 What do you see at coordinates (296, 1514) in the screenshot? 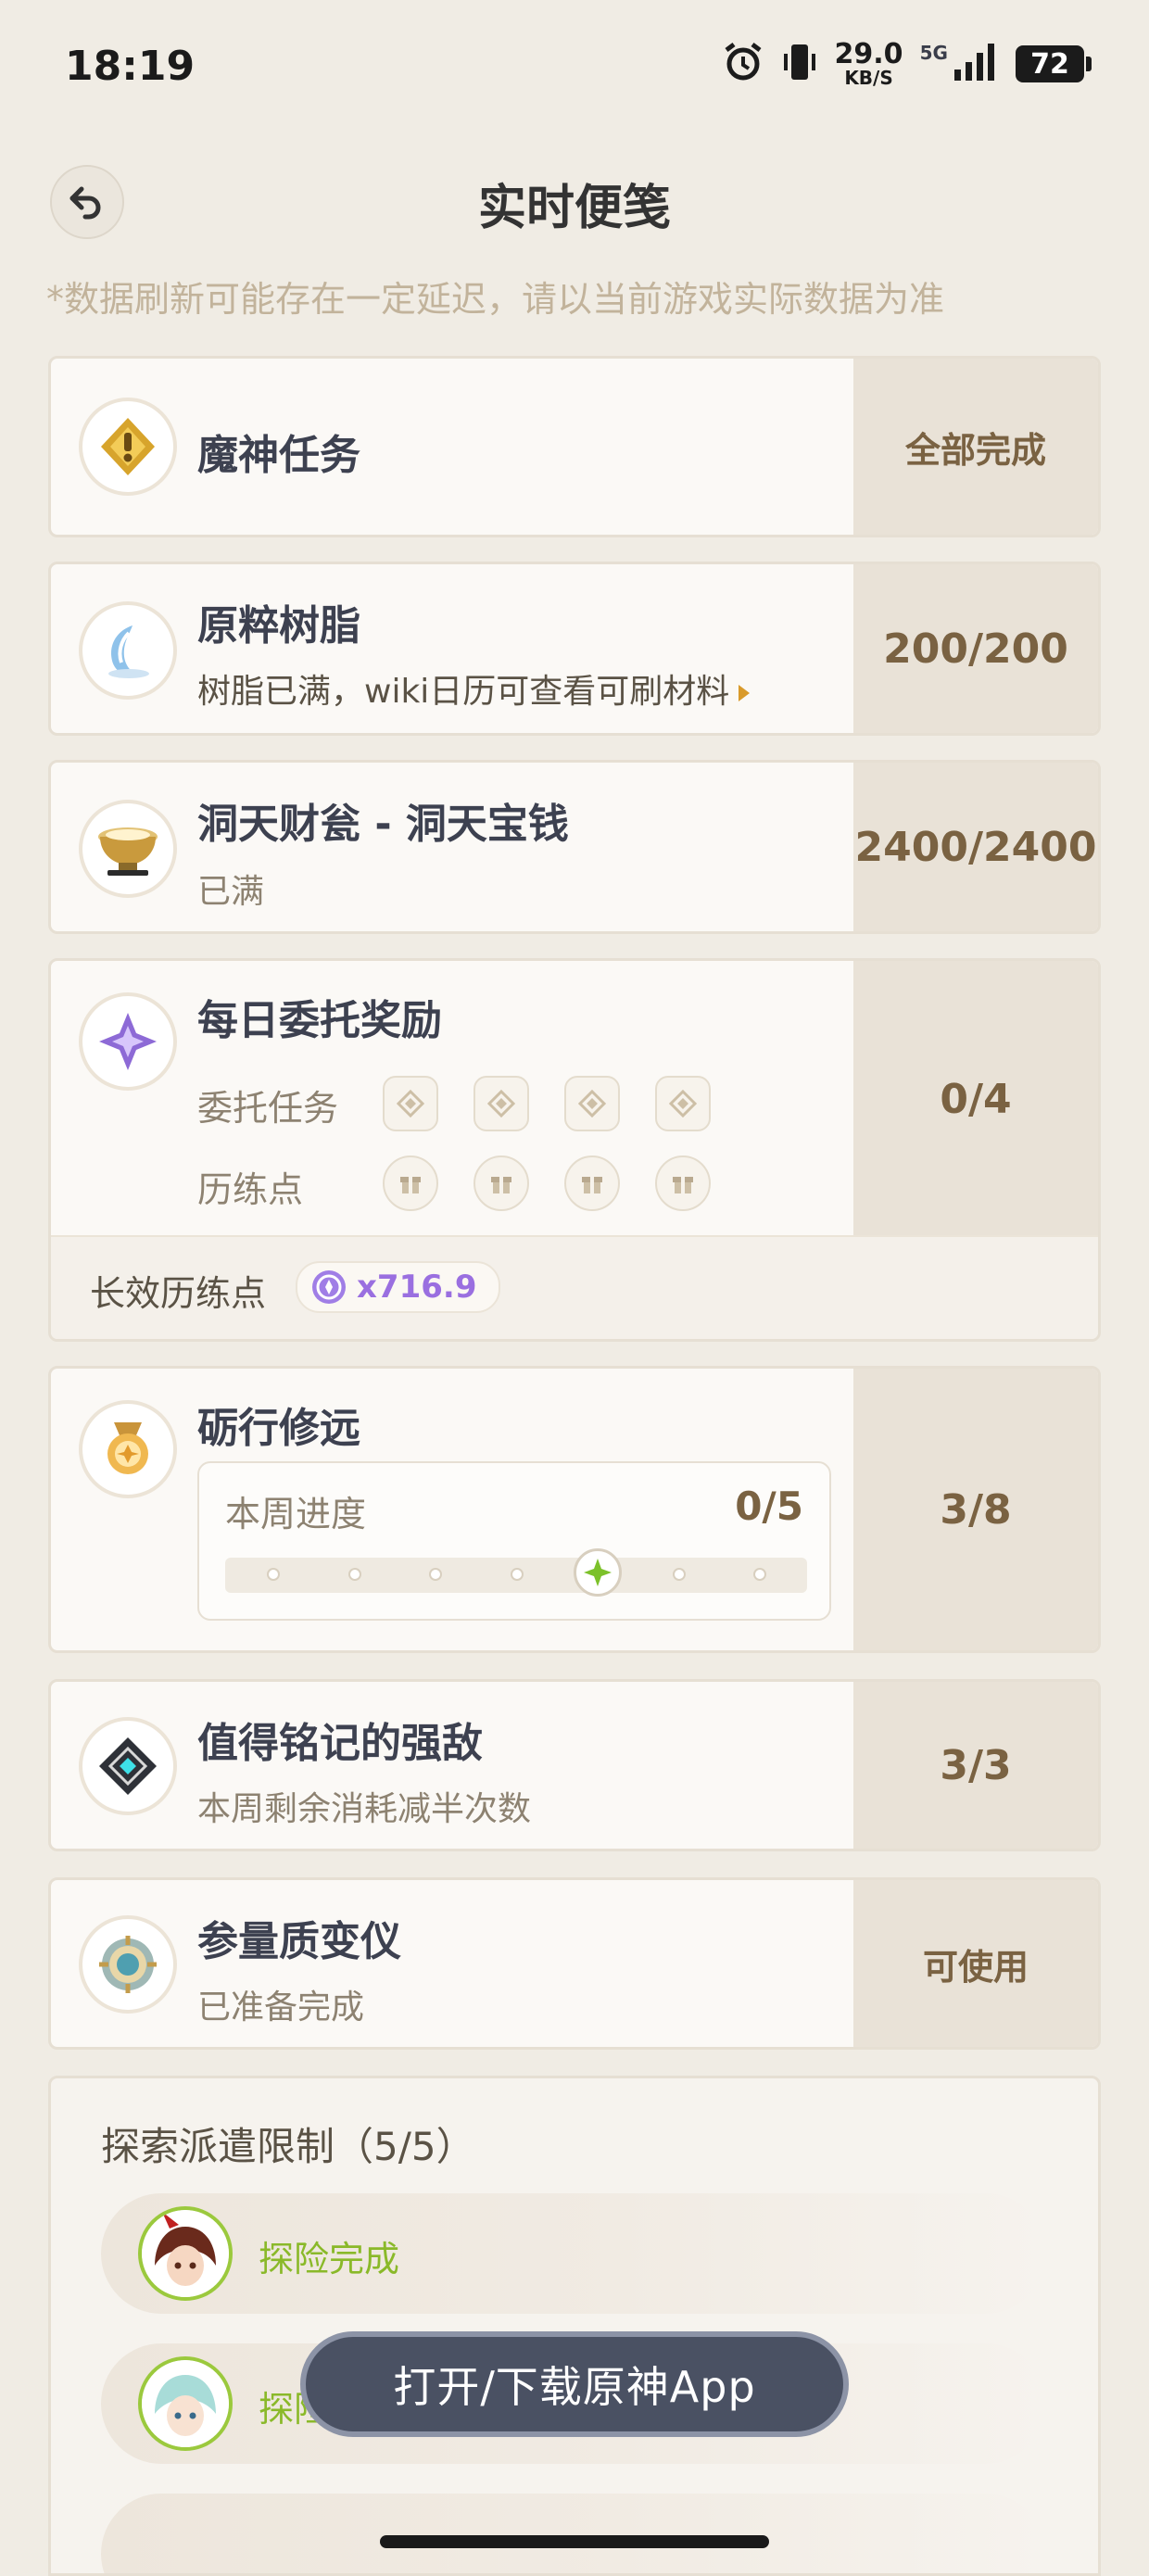
I see `weekly-progress-label: 本周进度` at bounding box center [296, 1514].